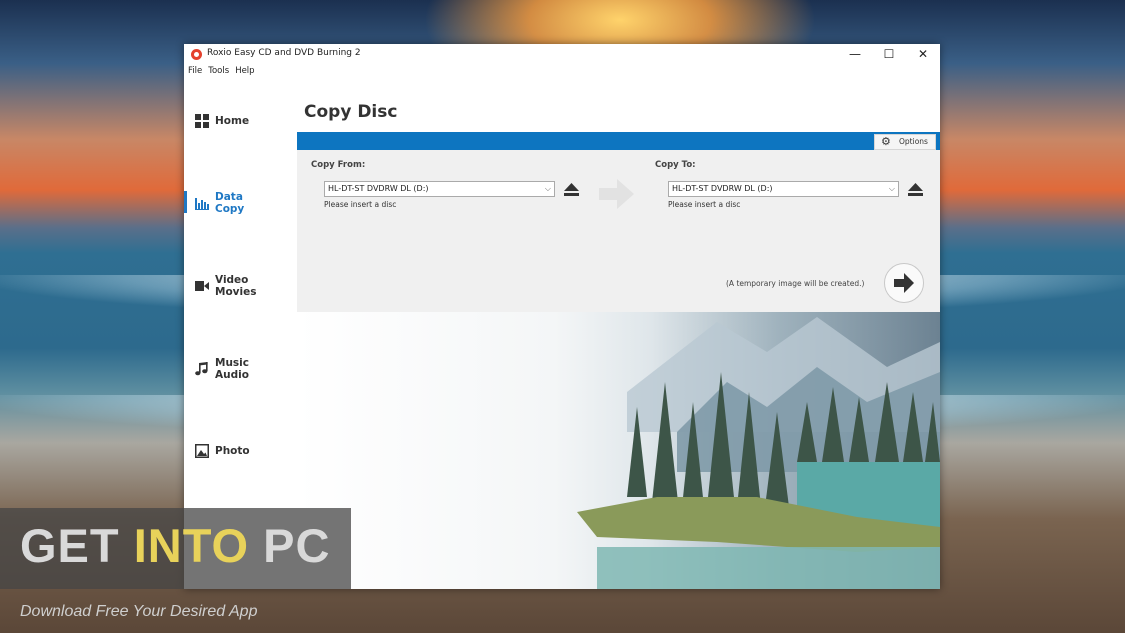  Describe the element at coordinates (338, 165) in the screenshot. I see `copy-from-label: Copy From:` at that location.